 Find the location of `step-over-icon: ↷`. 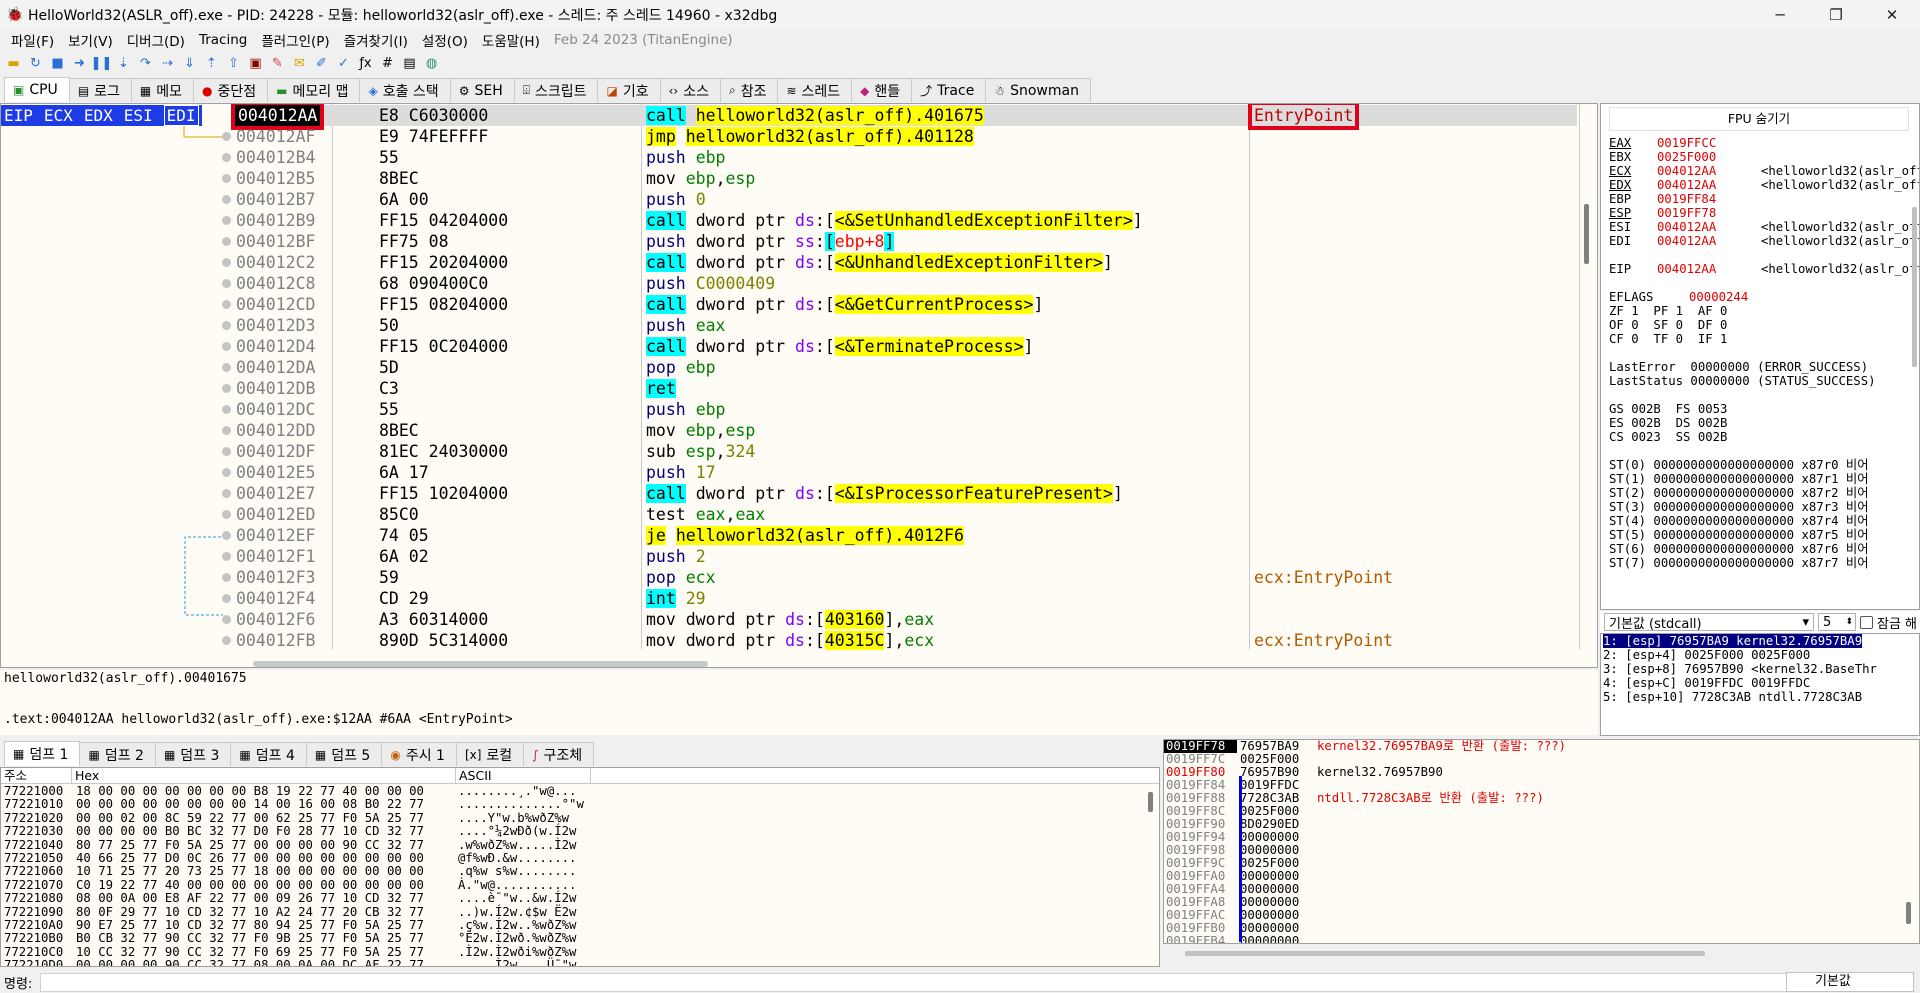

step-over-icon: ↷ is located at coordinates (145, 63).